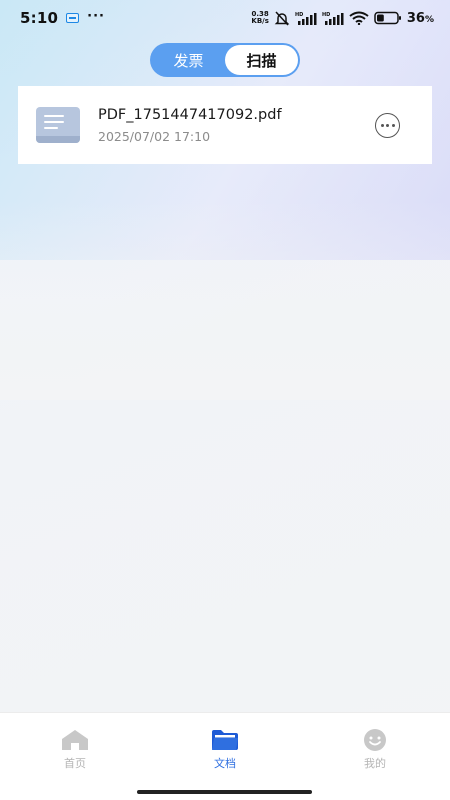 Image resolution: width=450 pixels, height=800 pixels. Describe the element at coordinates (39, 18) in the screenshot. I see `status-time: 5:10` at that location.